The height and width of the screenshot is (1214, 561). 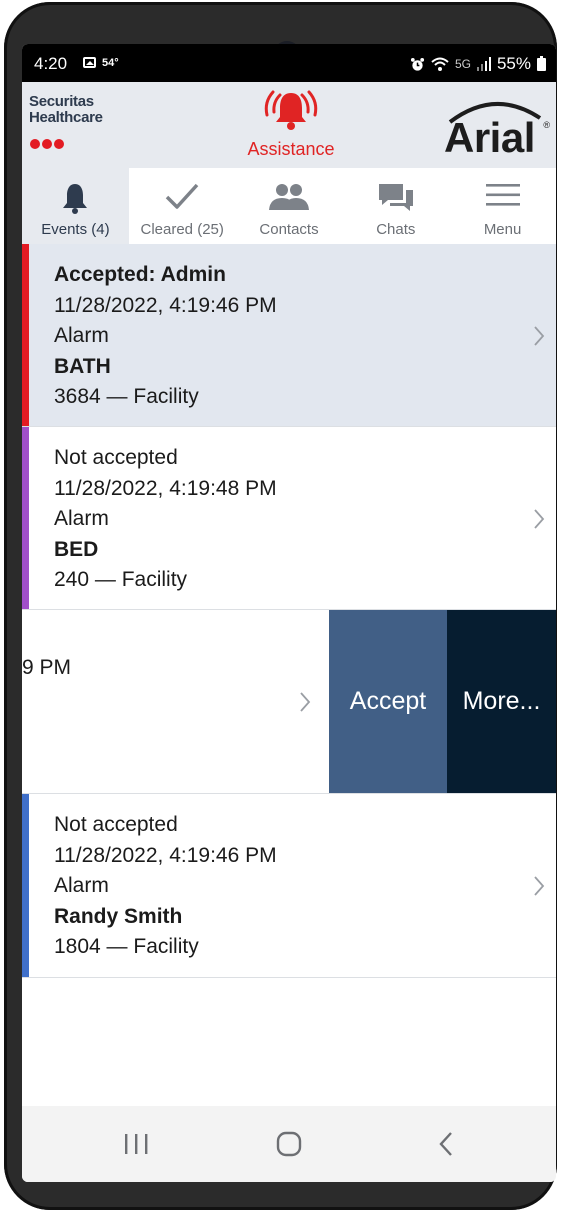 I want to click on home-icon, so click(x=289, y=1144).